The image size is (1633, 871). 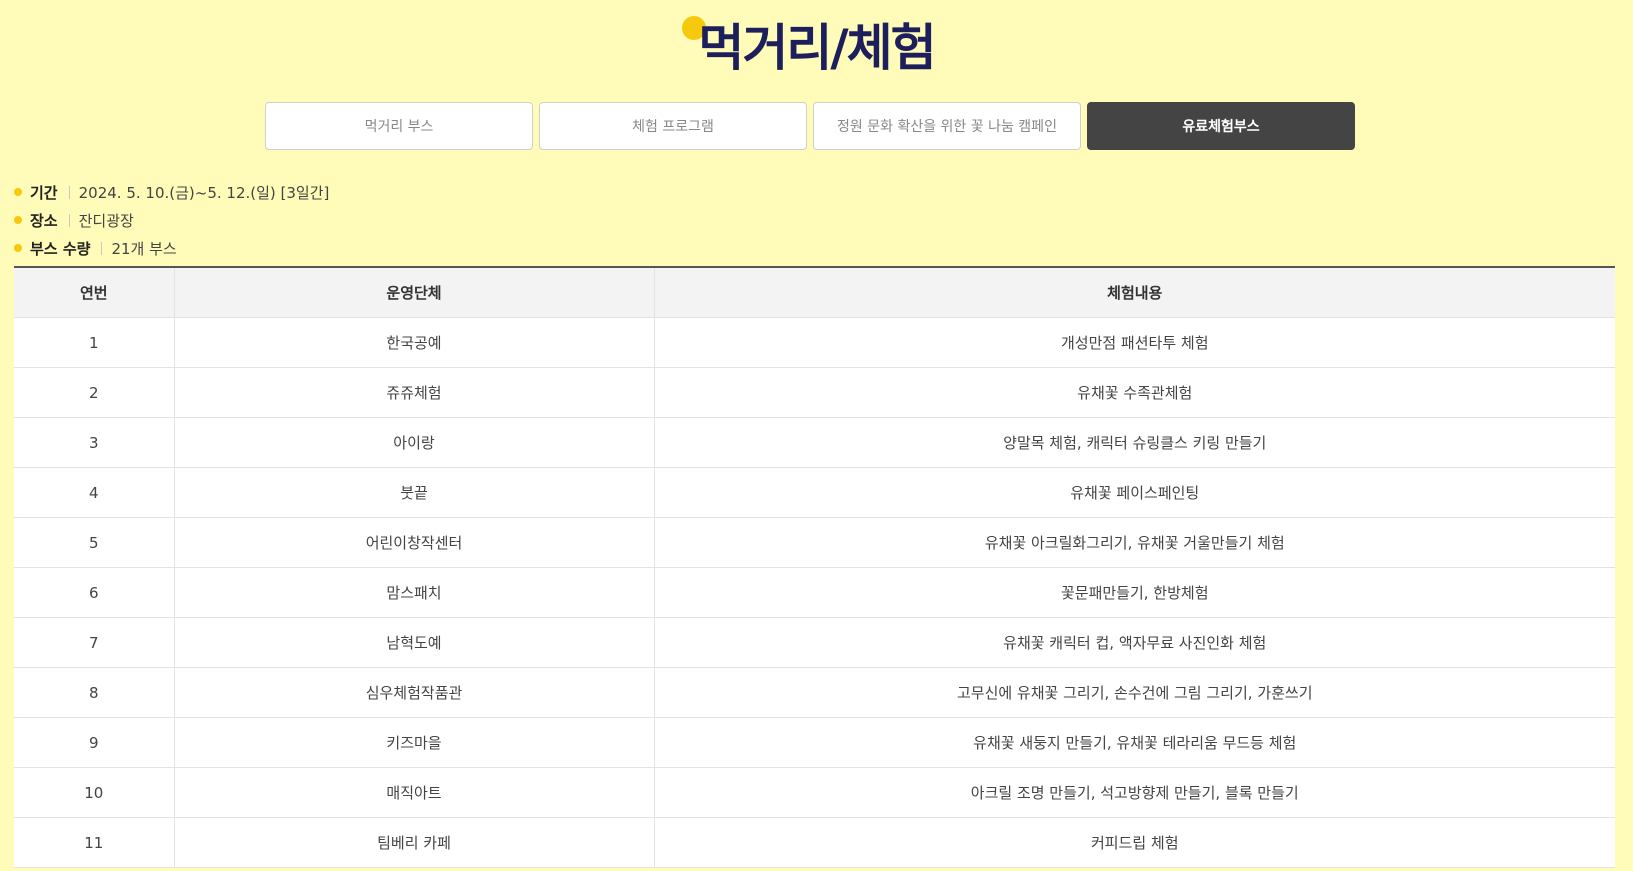 What do you see at coordinates (94, 742) in the screenshot?
I see `cell-number: 9` at bounding box center [94, 742].